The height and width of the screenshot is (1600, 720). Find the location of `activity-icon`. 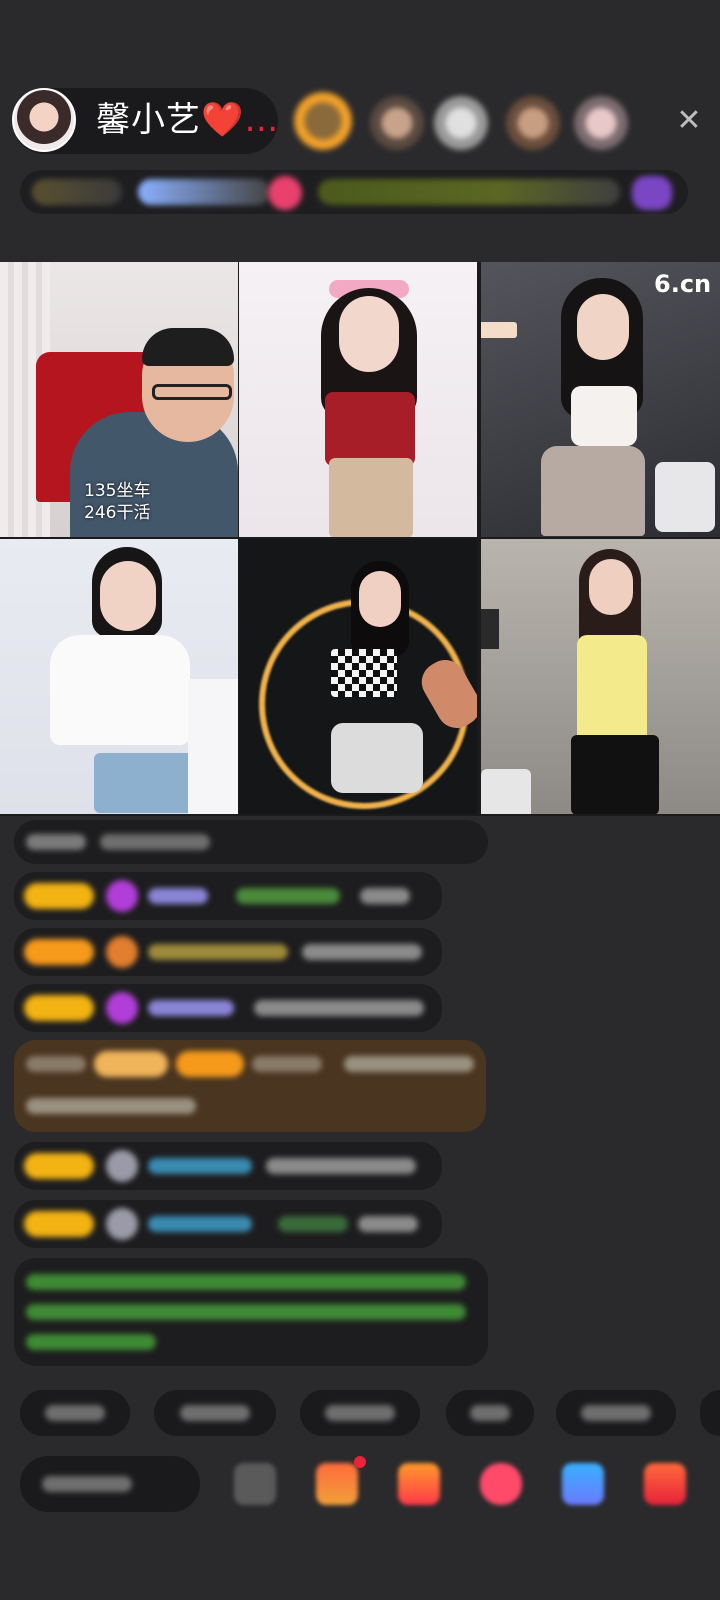

activity-icon is located at coordinates (652, 193).